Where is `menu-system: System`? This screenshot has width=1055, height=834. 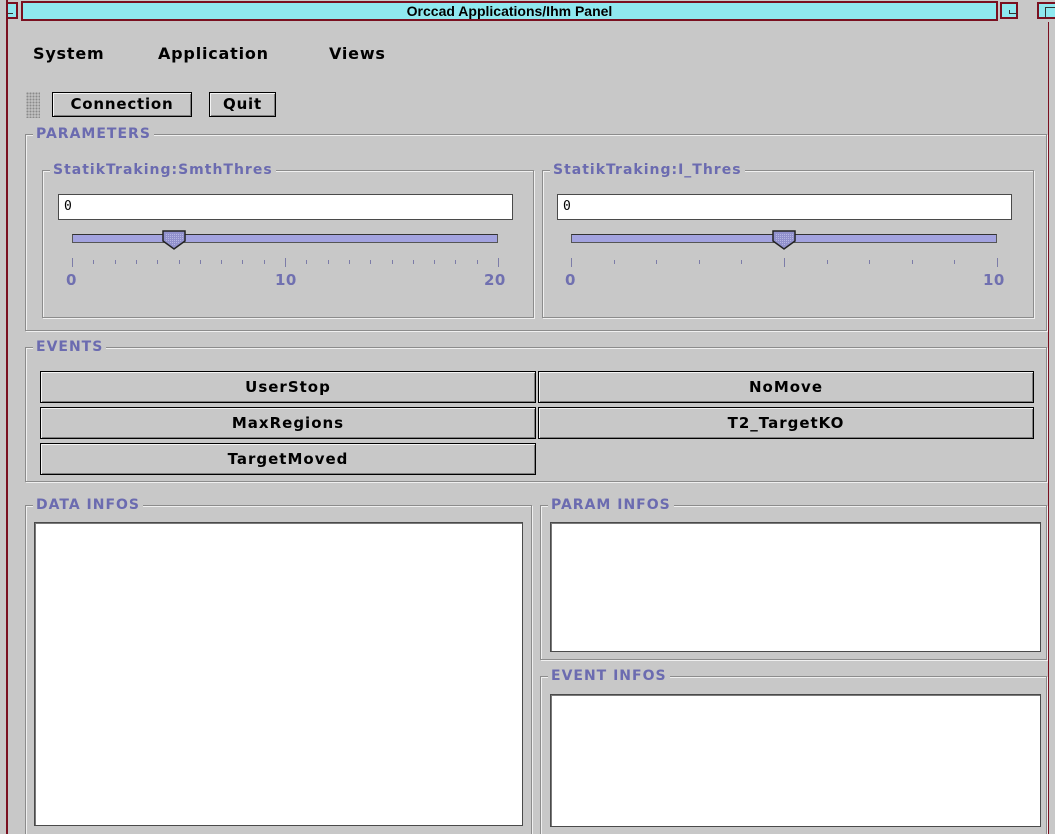 menu-system: System is located at coordinates (68, 53).